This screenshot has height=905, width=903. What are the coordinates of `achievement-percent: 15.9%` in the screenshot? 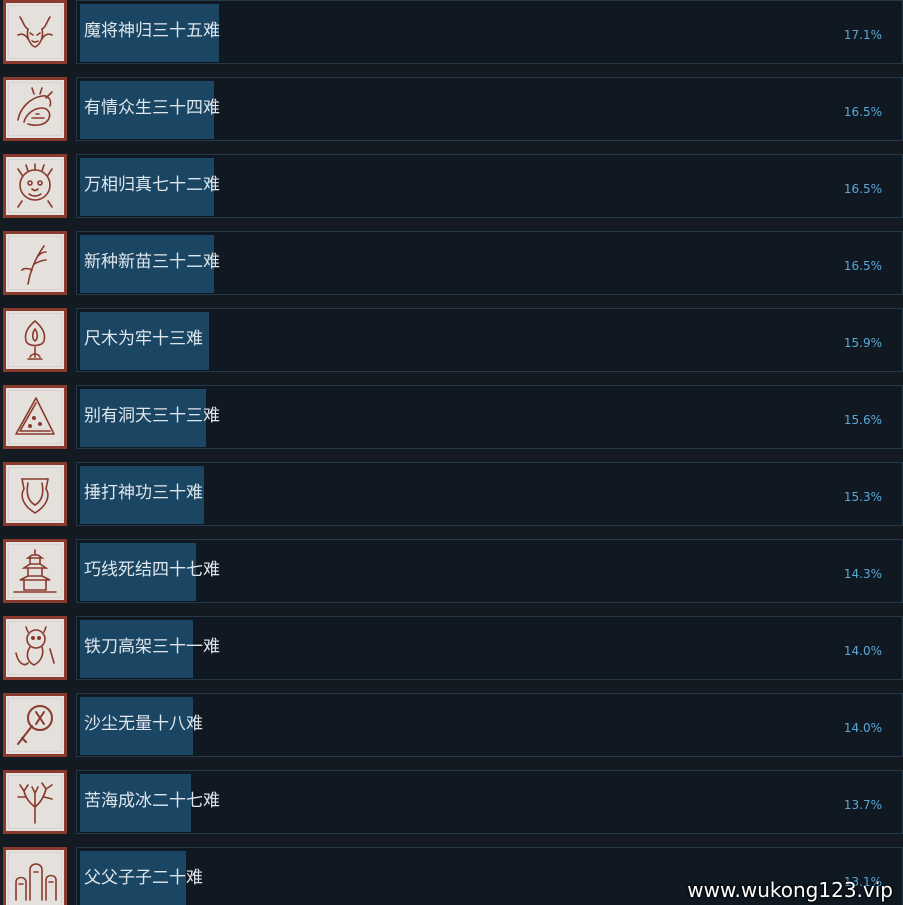 It's located at (862, 343).